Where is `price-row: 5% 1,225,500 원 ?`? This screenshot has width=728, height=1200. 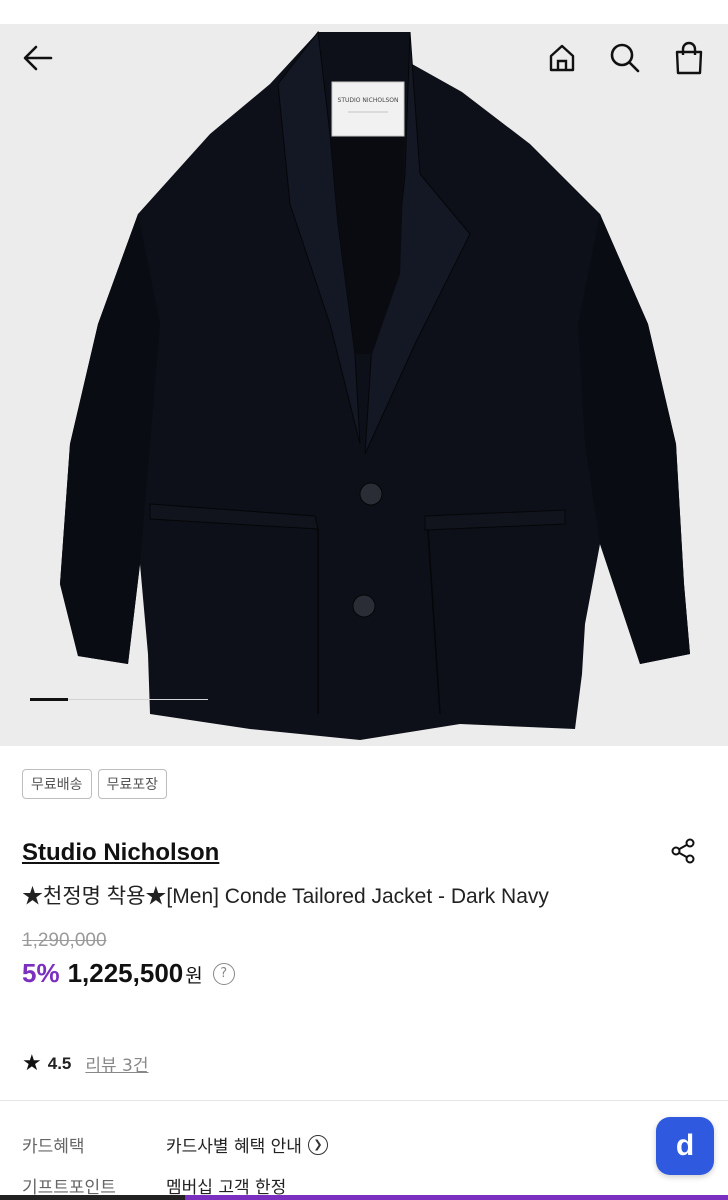 price-row: 5% 1,225,500 원 ? is located at coordinates (128, 973).